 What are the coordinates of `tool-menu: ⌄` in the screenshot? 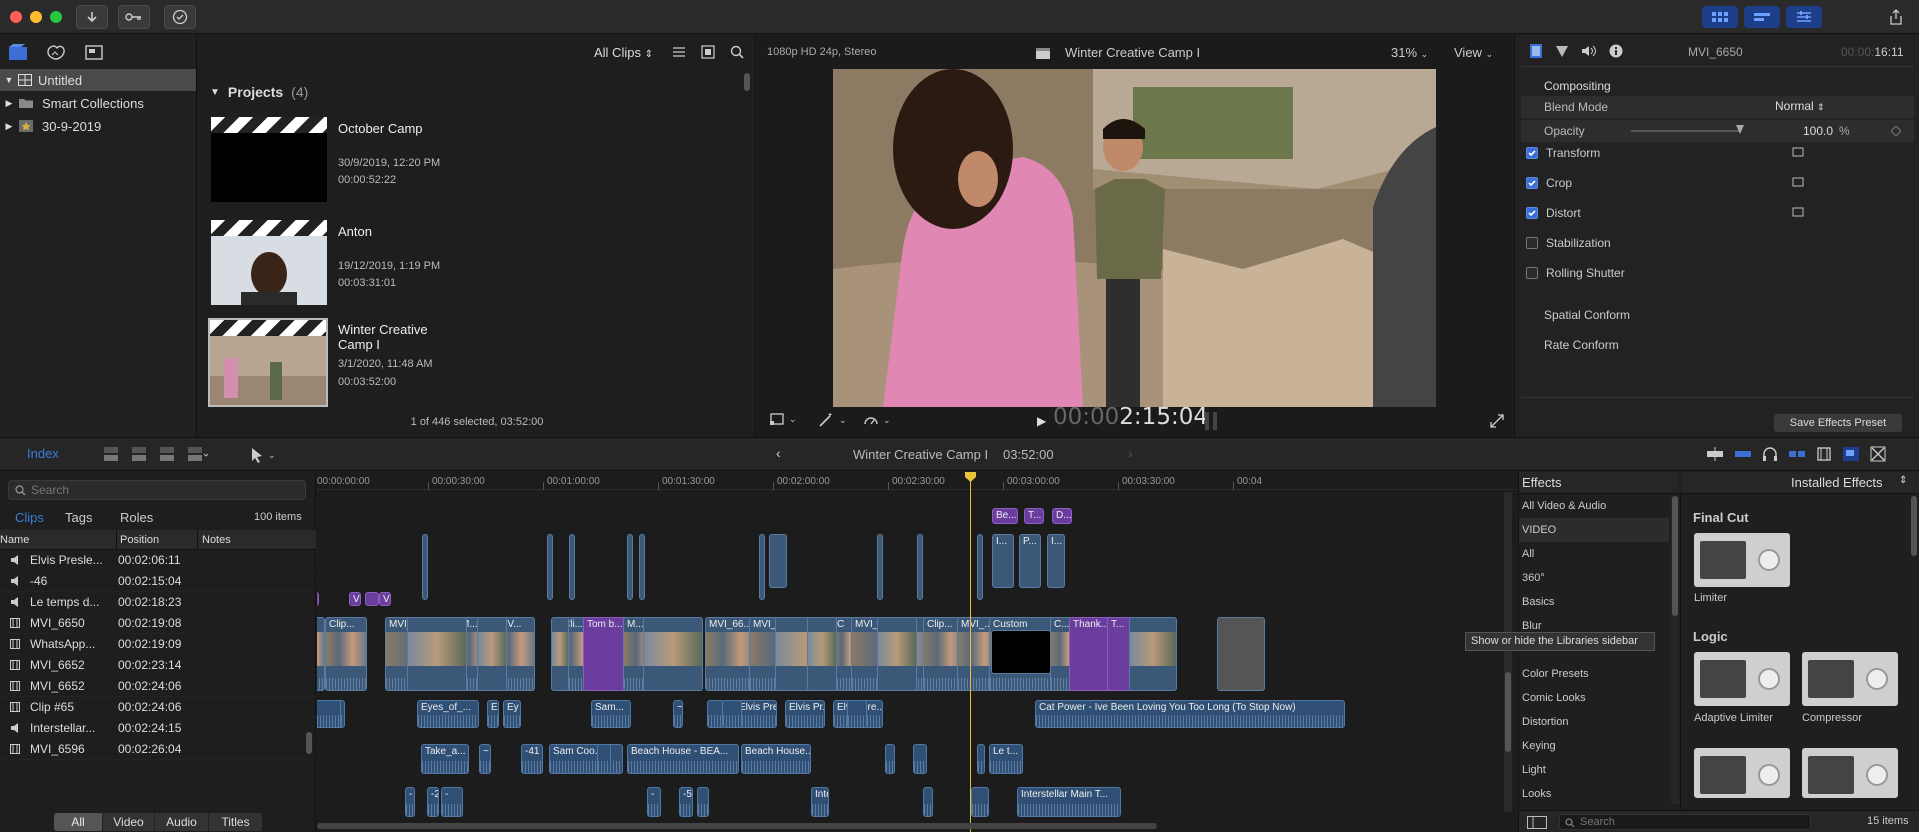 It's located at (263, 455).